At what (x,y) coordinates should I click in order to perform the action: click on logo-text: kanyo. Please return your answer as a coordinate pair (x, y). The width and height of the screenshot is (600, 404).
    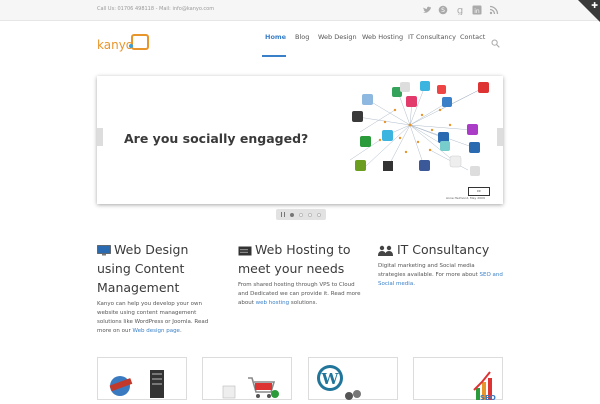
    Looking at the image, I should click on (115, 45).